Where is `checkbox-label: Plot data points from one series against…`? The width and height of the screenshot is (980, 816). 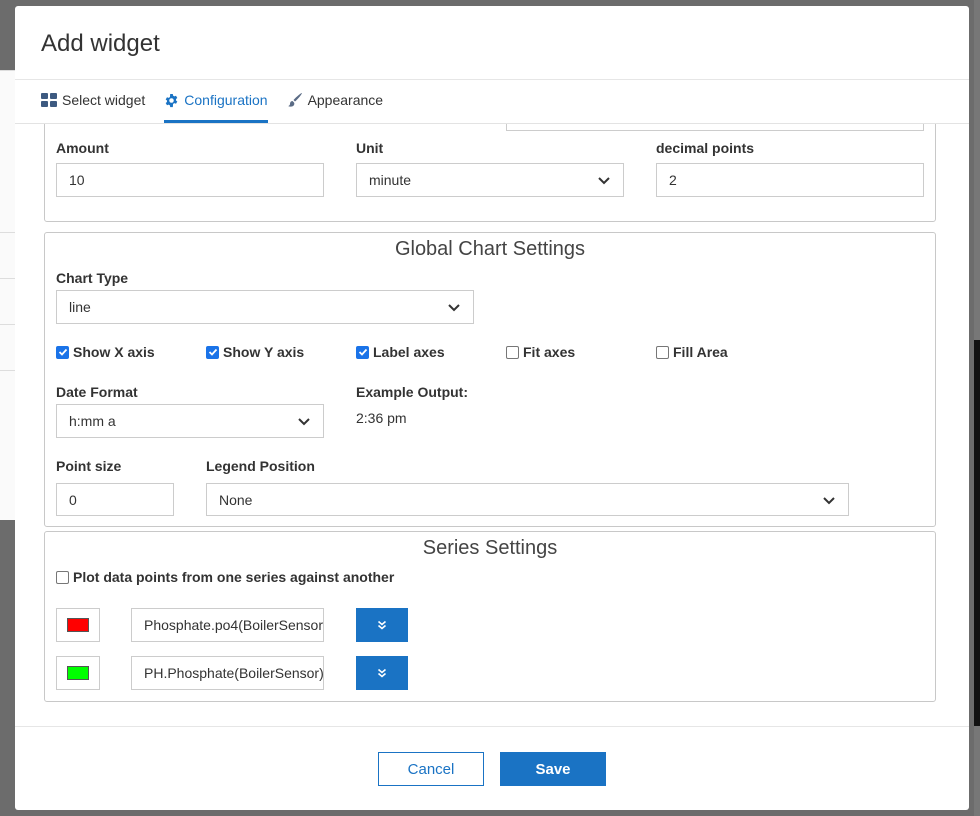 checkbox-label: Plot data points from one series against… is located at coordinates (234, 577).